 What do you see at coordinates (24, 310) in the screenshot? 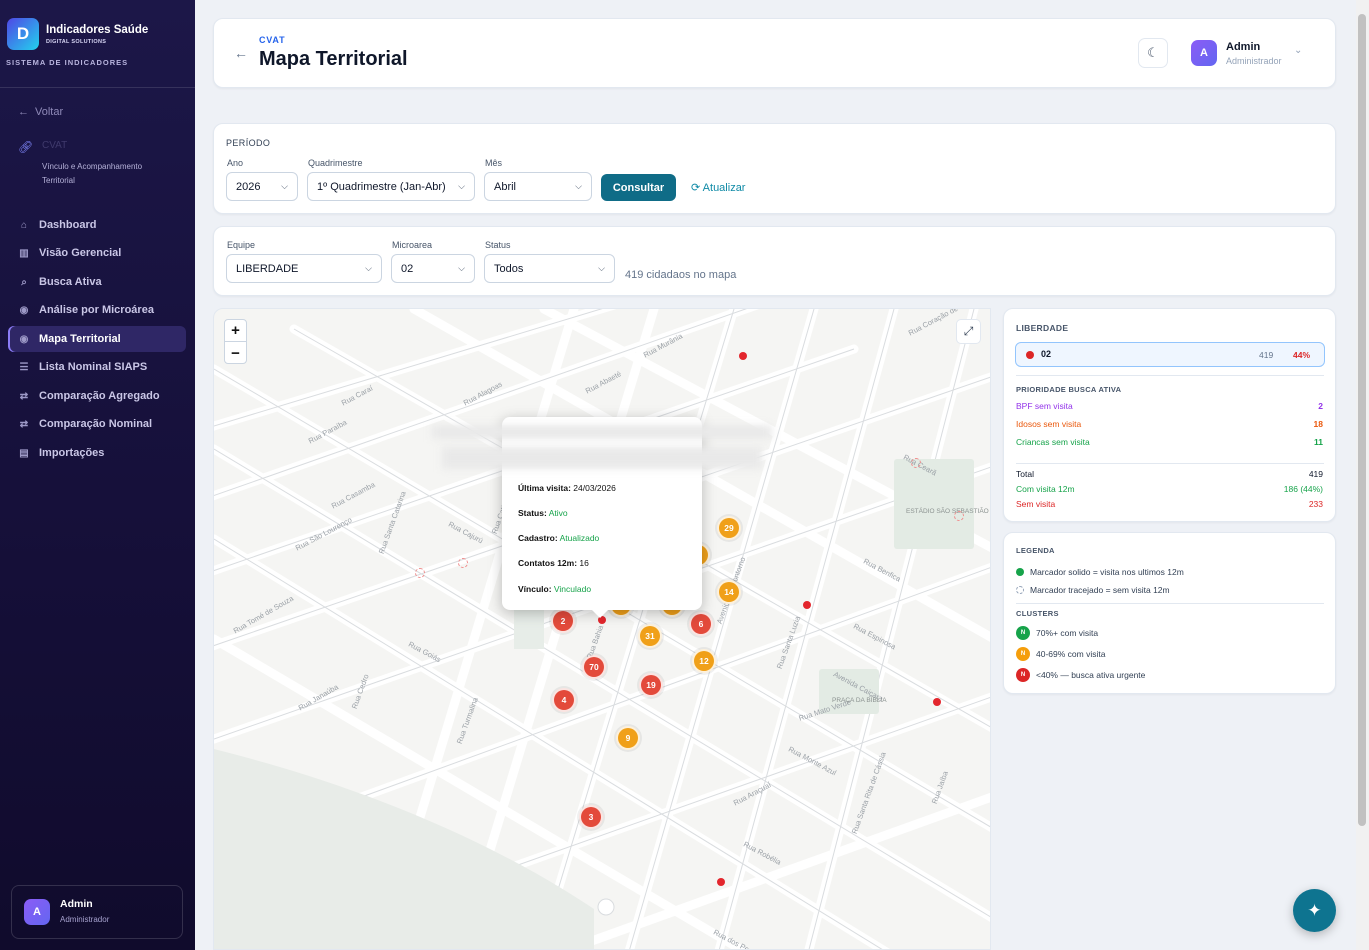
I see `pin-icon: ◉` at bounding box center [24, 310].